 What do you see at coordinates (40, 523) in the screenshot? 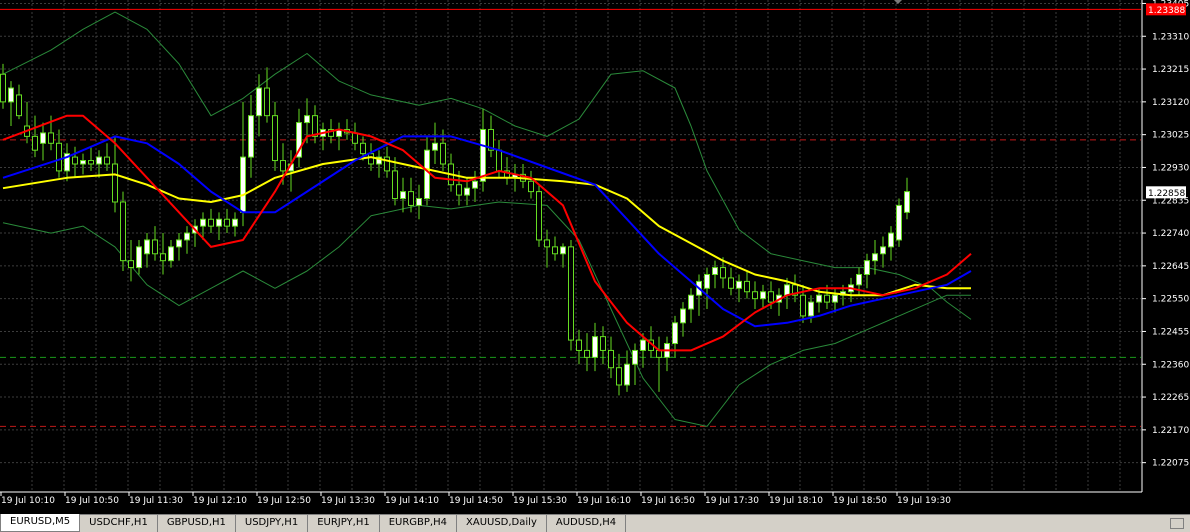
I see `chart-tab: EURUSD,M5` at bounding box center [40, 523].